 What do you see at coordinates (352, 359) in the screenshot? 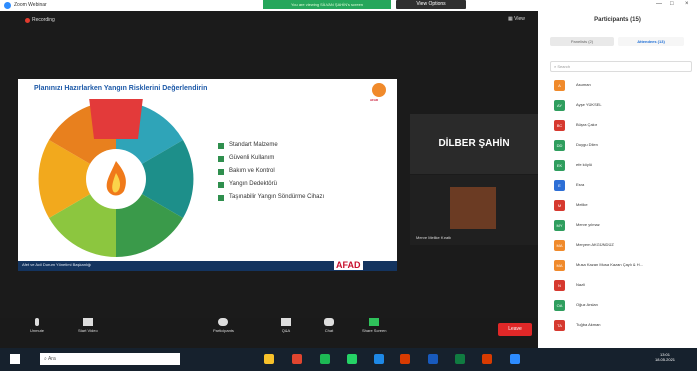
I see `whatsapp-icon` at bounding box center [352, 359].